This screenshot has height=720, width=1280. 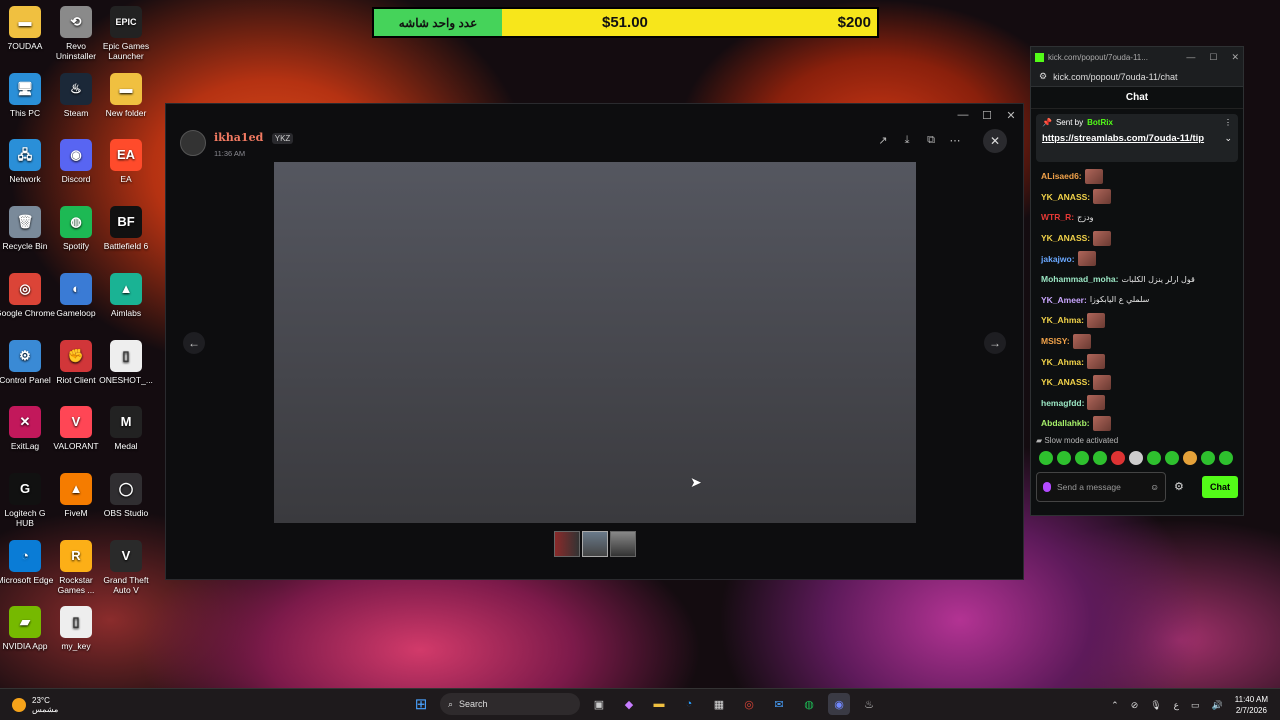 What do you see at coordinates (1055, 341) in the screenshot?
I see `chat-username: MSISY:` at bounding box center [1055, 341].